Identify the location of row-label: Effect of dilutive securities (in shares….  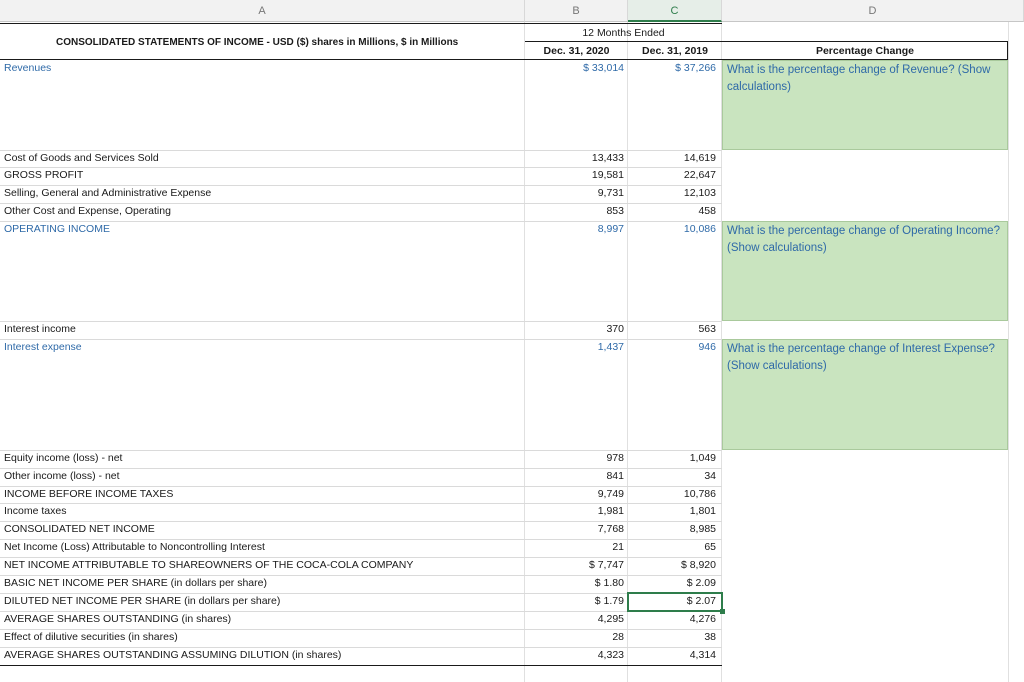
(264, 637).